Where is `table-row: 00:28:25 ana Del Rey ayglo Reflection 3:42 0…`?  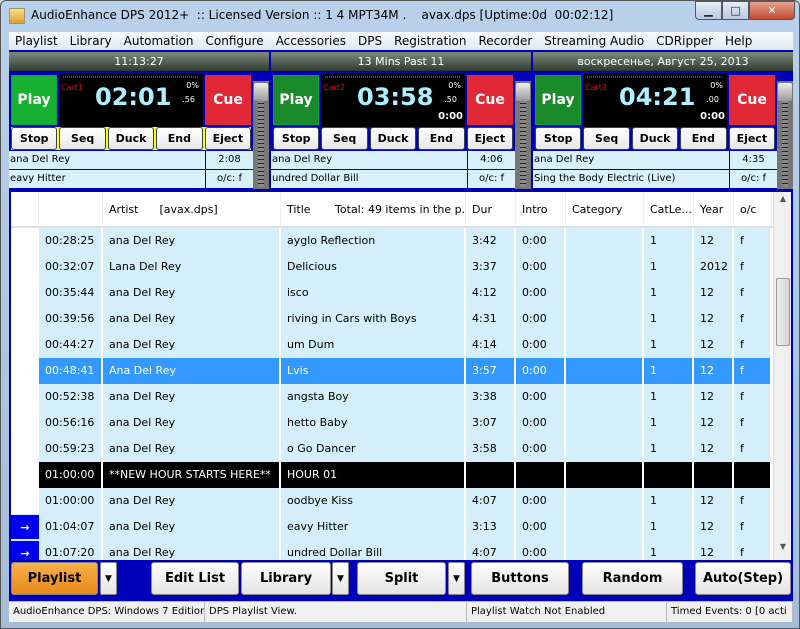
table-row: 00:28:25 ana Del Rey ayglo Reflection 3:42 0… is located at coordinates (391, 241).